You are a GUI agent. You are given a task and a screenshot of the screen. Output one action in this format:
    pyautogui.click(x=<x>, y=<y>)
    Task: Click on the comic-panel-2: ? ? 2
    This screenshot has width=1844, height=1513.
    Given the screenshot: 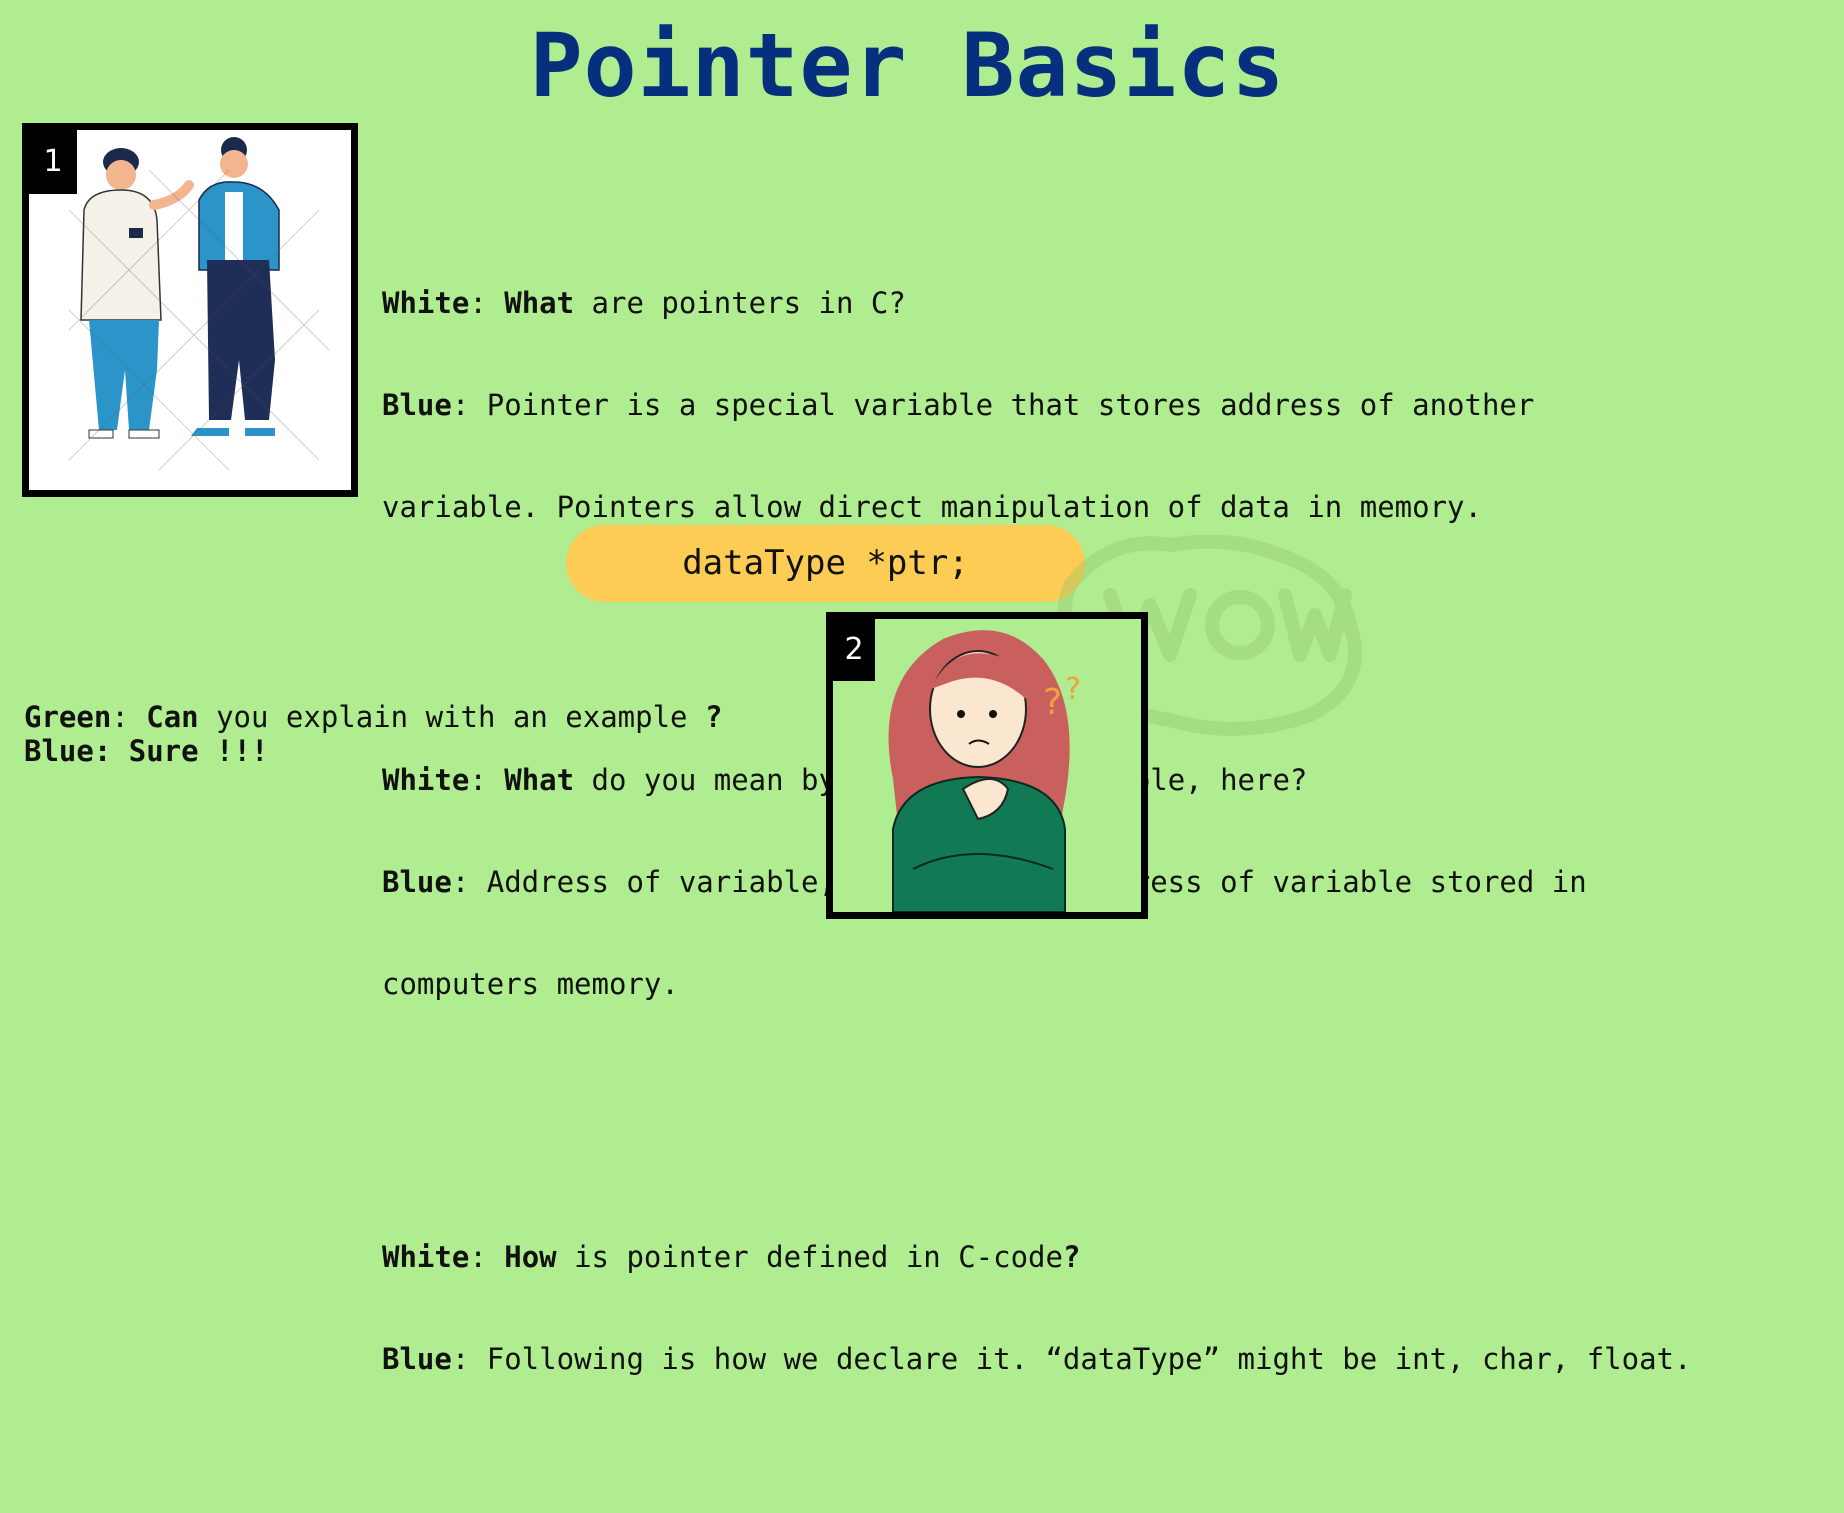 What is the action you would take?
    pyautogui.click(x=987, y=765)
    